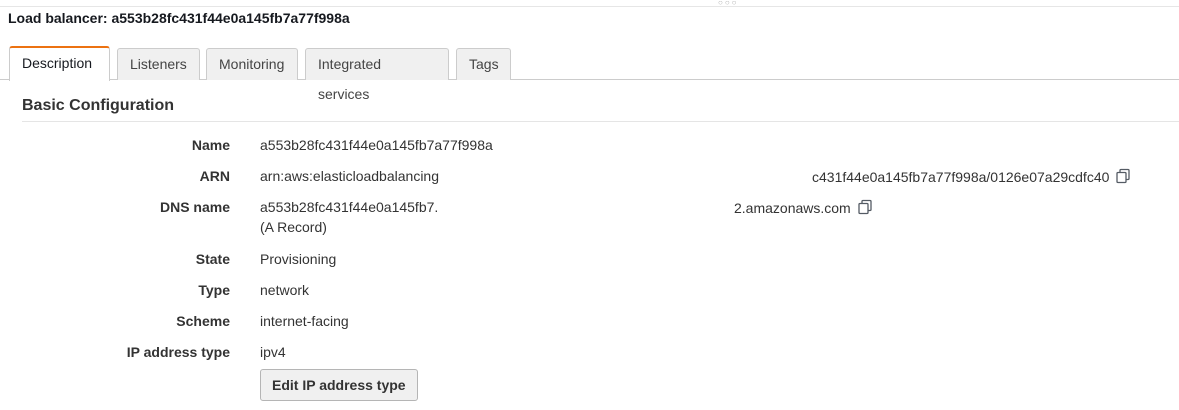  What do you see at coordinates (298, 259) in the screenshot?
I see `state-value: Provisioning` at bounding box center [298, 259].